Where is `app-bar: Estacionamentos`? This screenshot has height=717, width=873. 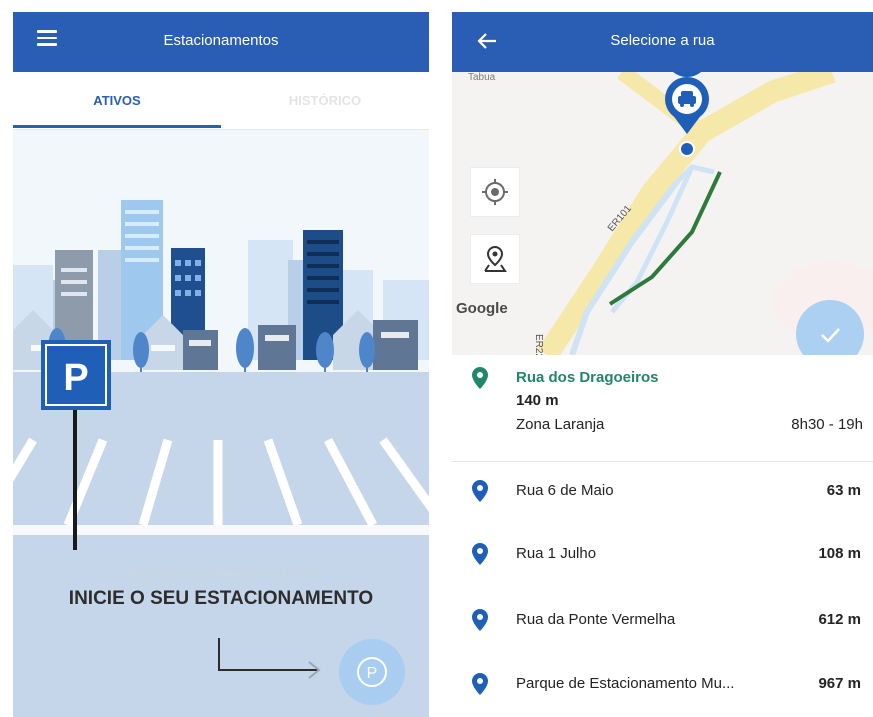
app-bar: Estacionamentos is located at coordinates (221, 42).